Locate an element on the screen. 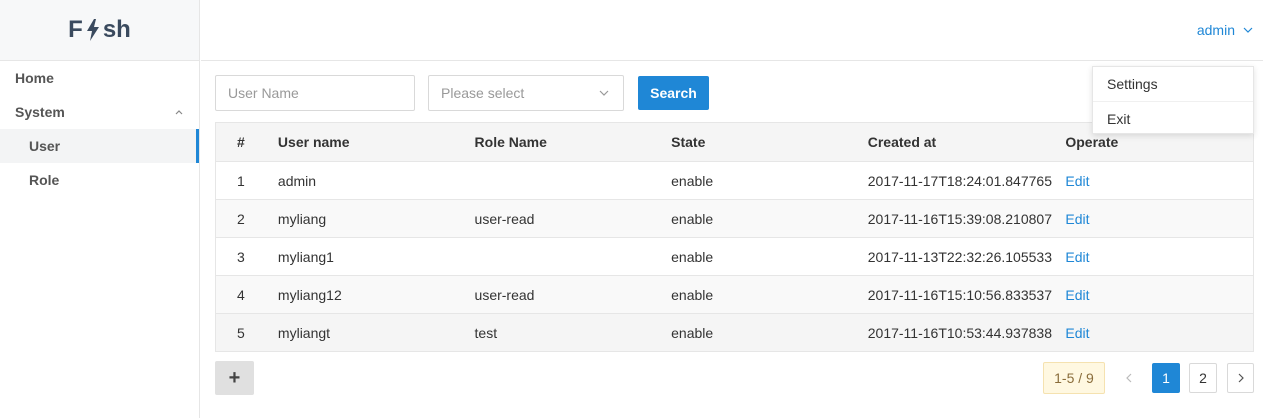  chevron-left-icon is located at coordinates (1128, 378).